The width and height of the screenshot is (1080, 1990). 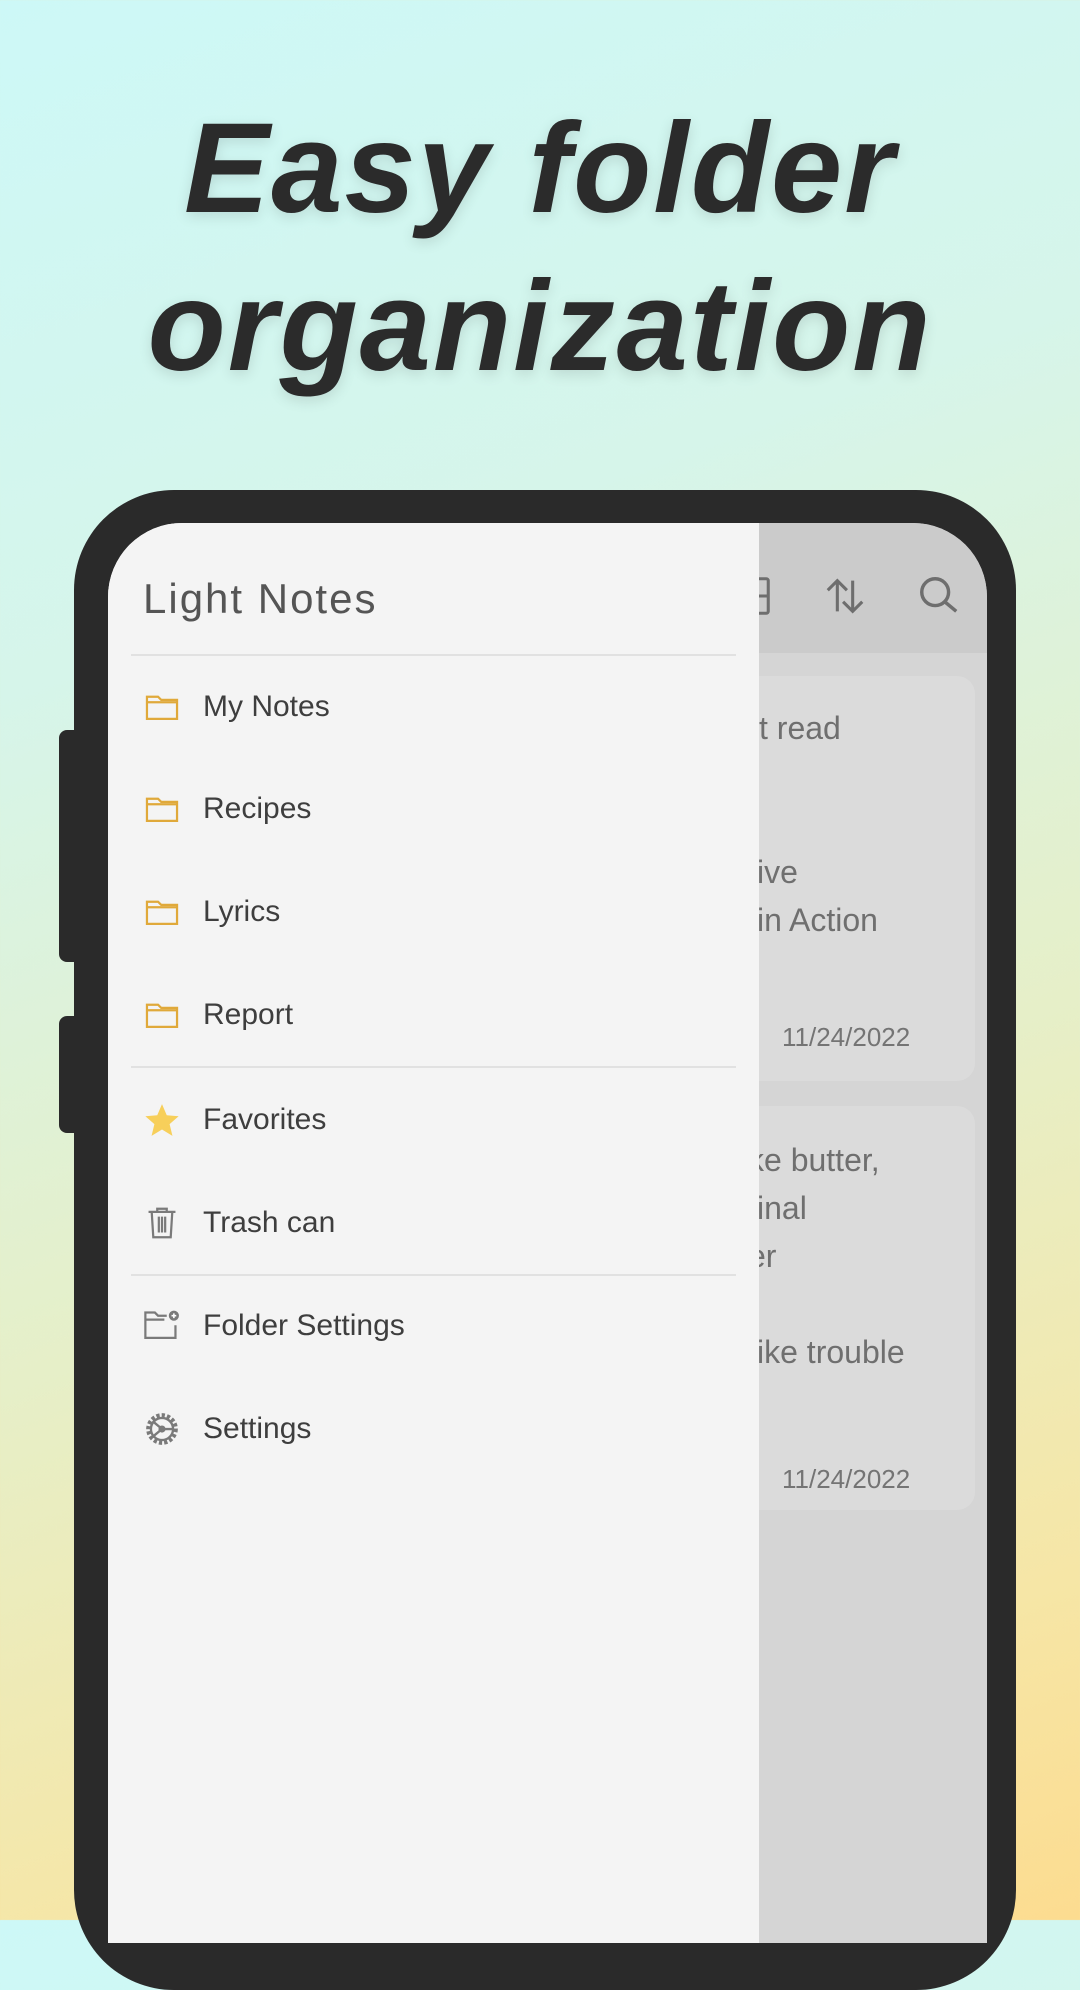 I want to click on item-label: Recipes, so click(x=257, y=808).